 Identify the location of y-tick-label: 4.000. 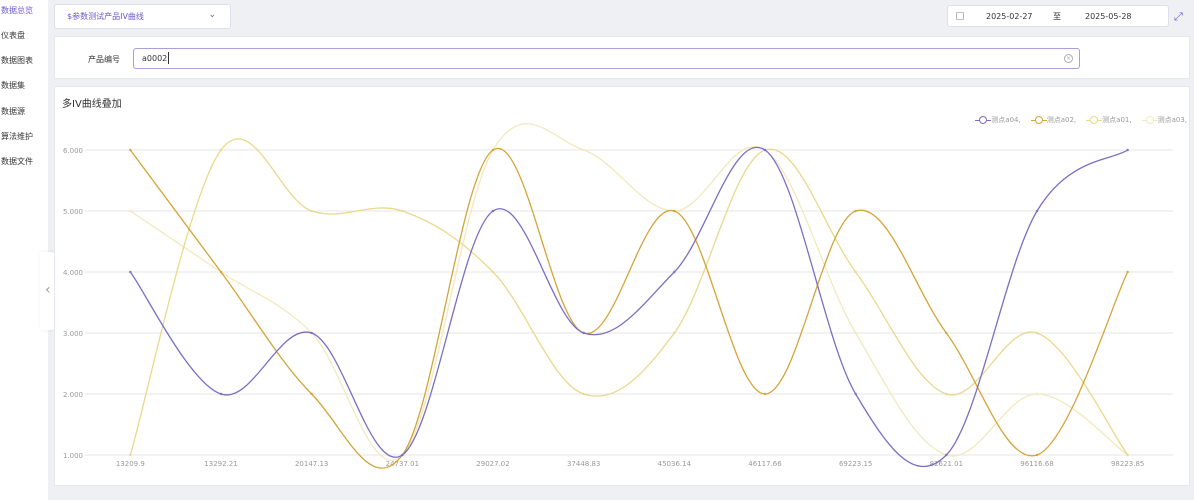
(73, 273).